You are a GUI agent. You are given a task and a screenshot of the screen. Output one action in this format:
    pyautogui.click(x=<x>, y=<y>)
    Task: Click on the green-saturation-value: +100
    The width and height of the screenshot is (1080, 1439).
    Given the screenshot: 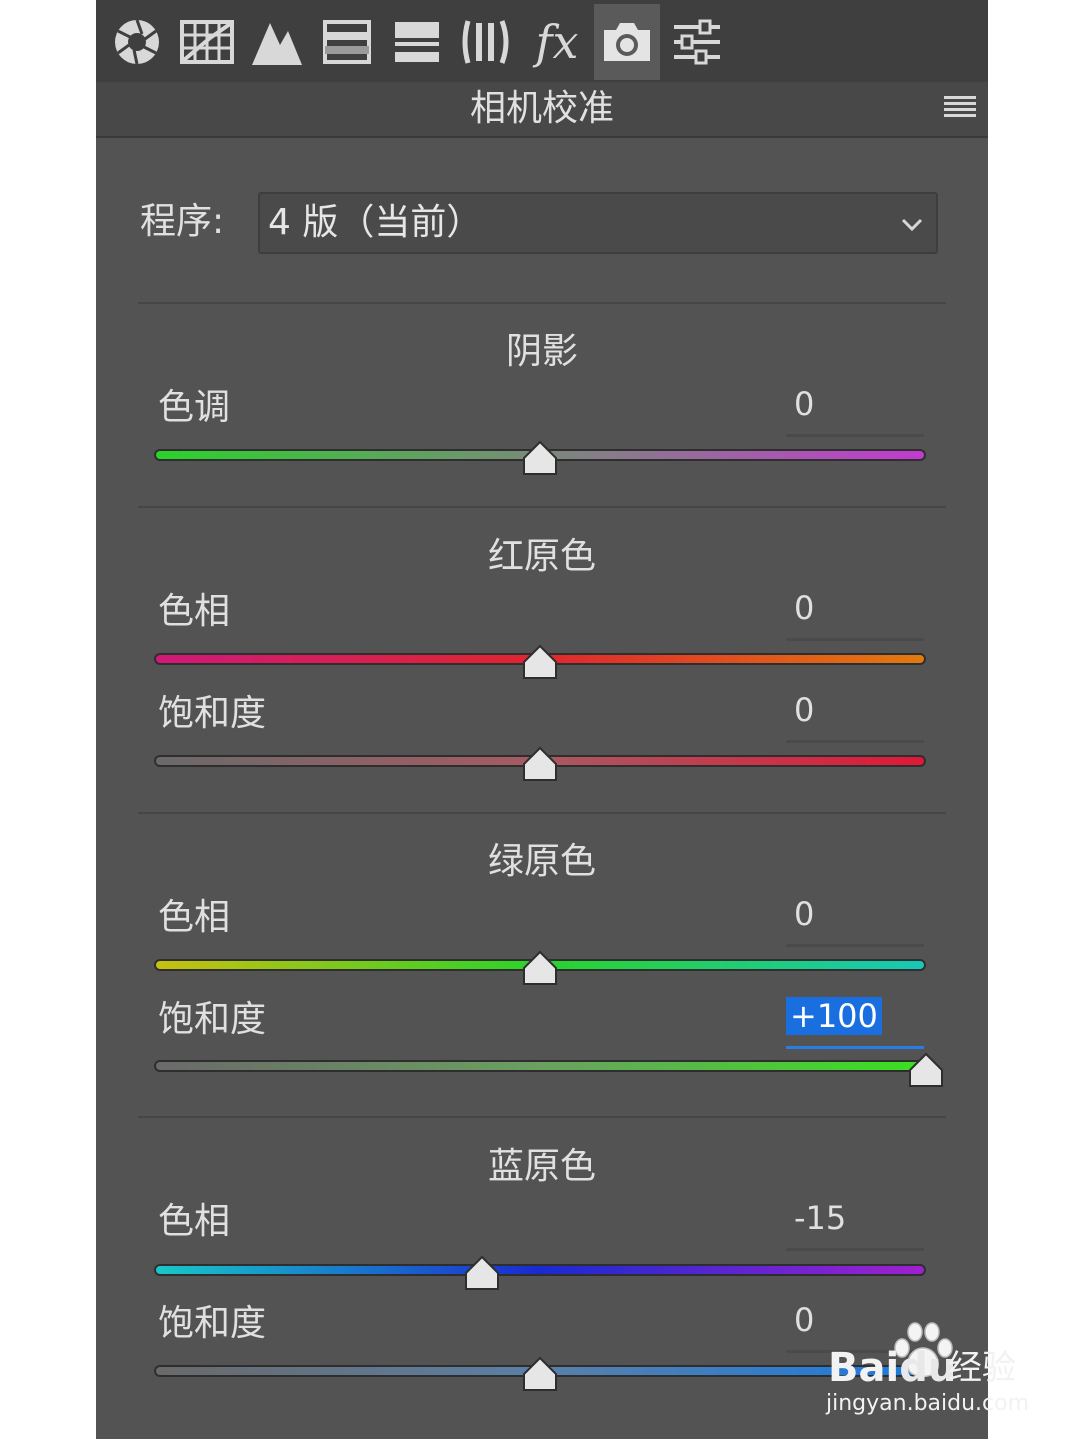 What is the action you would take?
    pyautogui.click(x=856, y=1016)
    